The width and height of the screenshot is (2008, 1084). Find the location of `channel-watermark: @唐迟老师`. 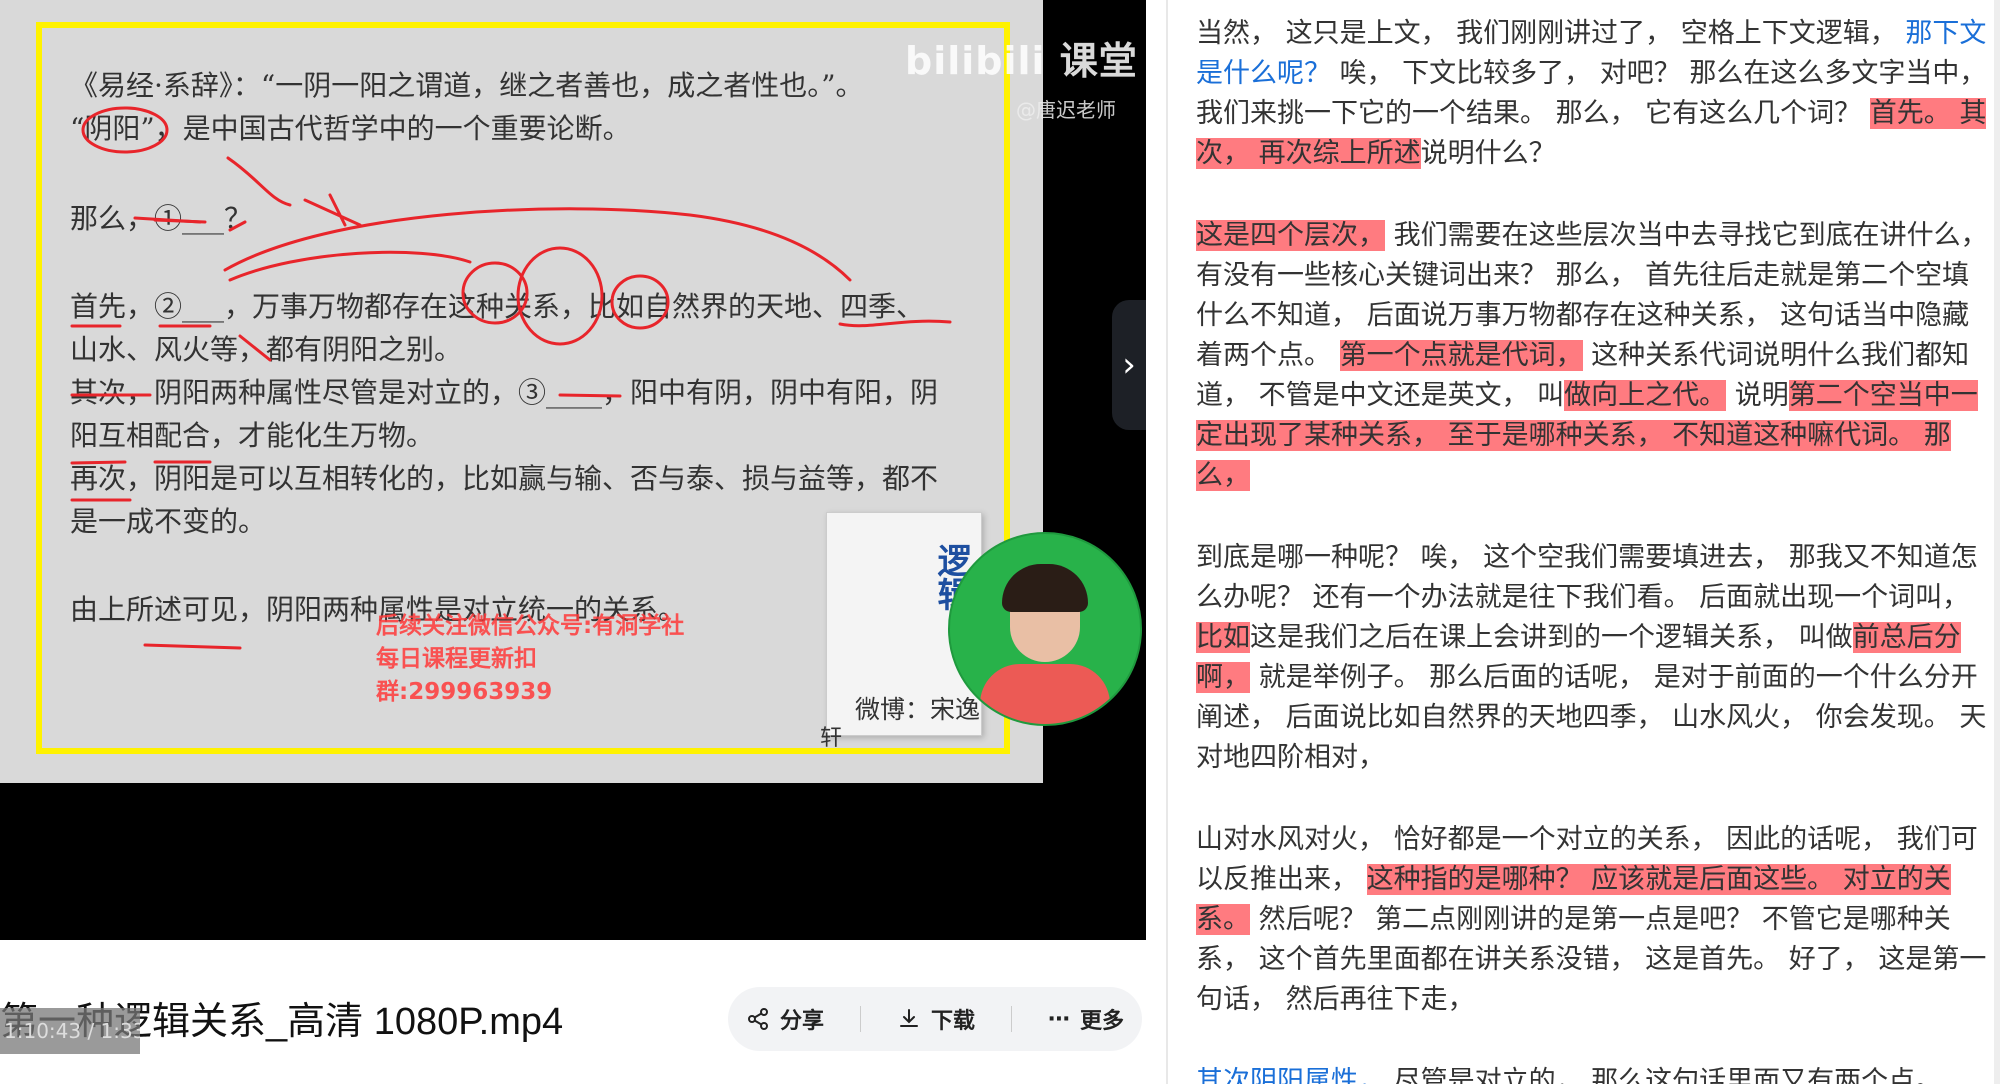

channel-watermark: @唐迟老师 is located at coordinates (1066, 110).